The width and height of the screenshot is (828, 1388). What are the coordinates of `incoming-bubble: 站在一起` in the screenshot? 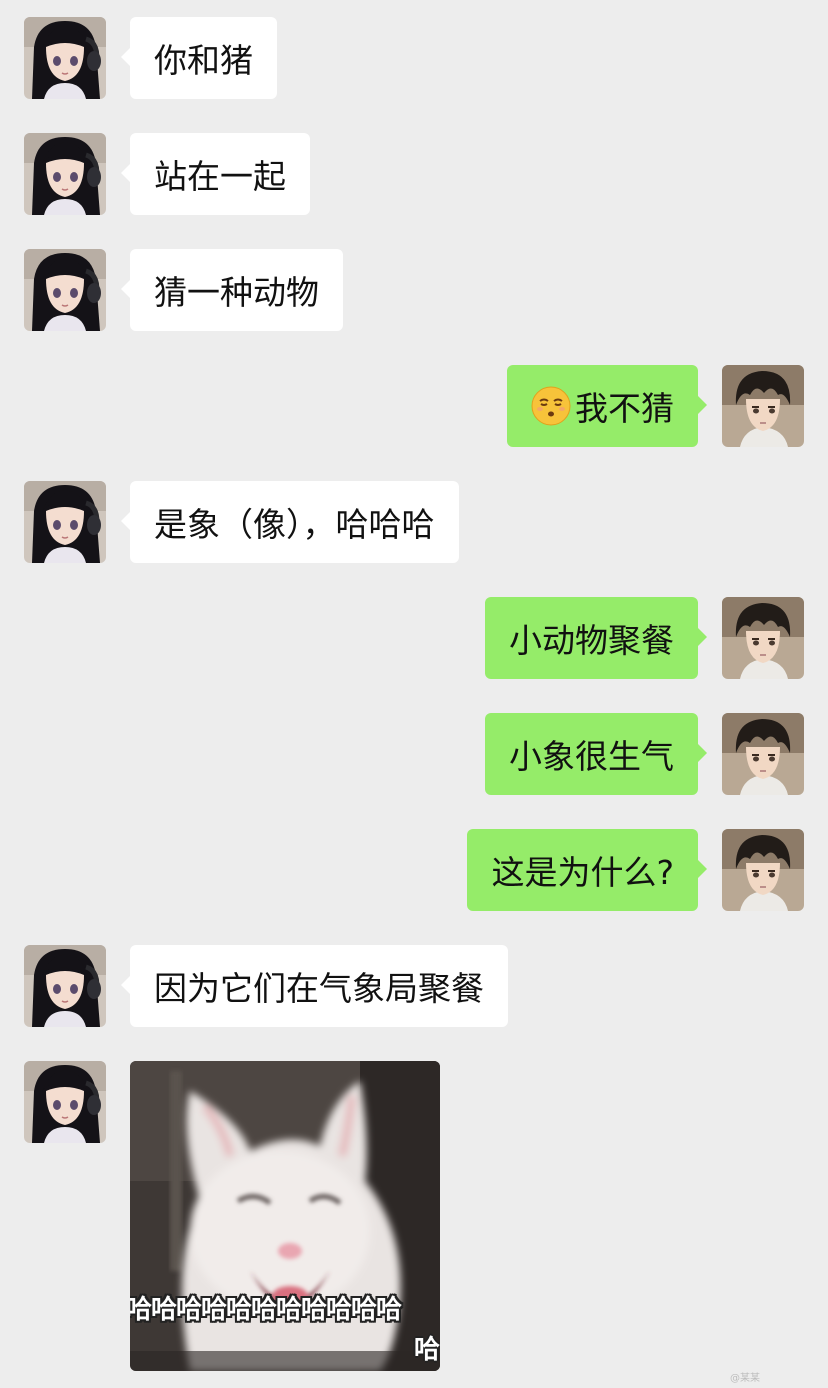 It's located at (215, 174).